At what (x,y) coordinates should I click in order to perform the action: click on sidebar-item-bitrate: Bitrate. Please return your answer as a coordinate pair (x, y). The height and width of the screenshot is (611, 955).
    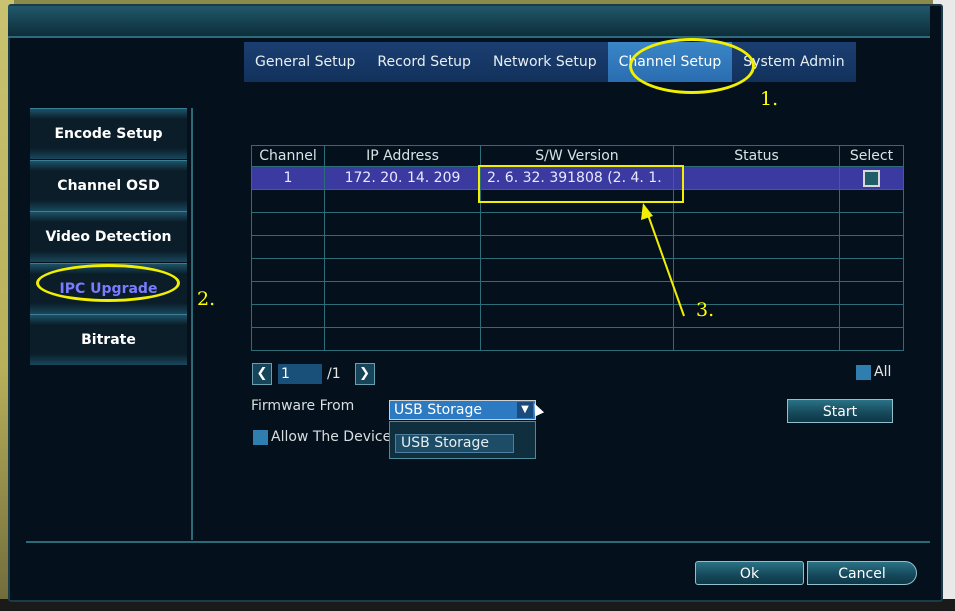
    Looking at the image, I should click on (108, 340).